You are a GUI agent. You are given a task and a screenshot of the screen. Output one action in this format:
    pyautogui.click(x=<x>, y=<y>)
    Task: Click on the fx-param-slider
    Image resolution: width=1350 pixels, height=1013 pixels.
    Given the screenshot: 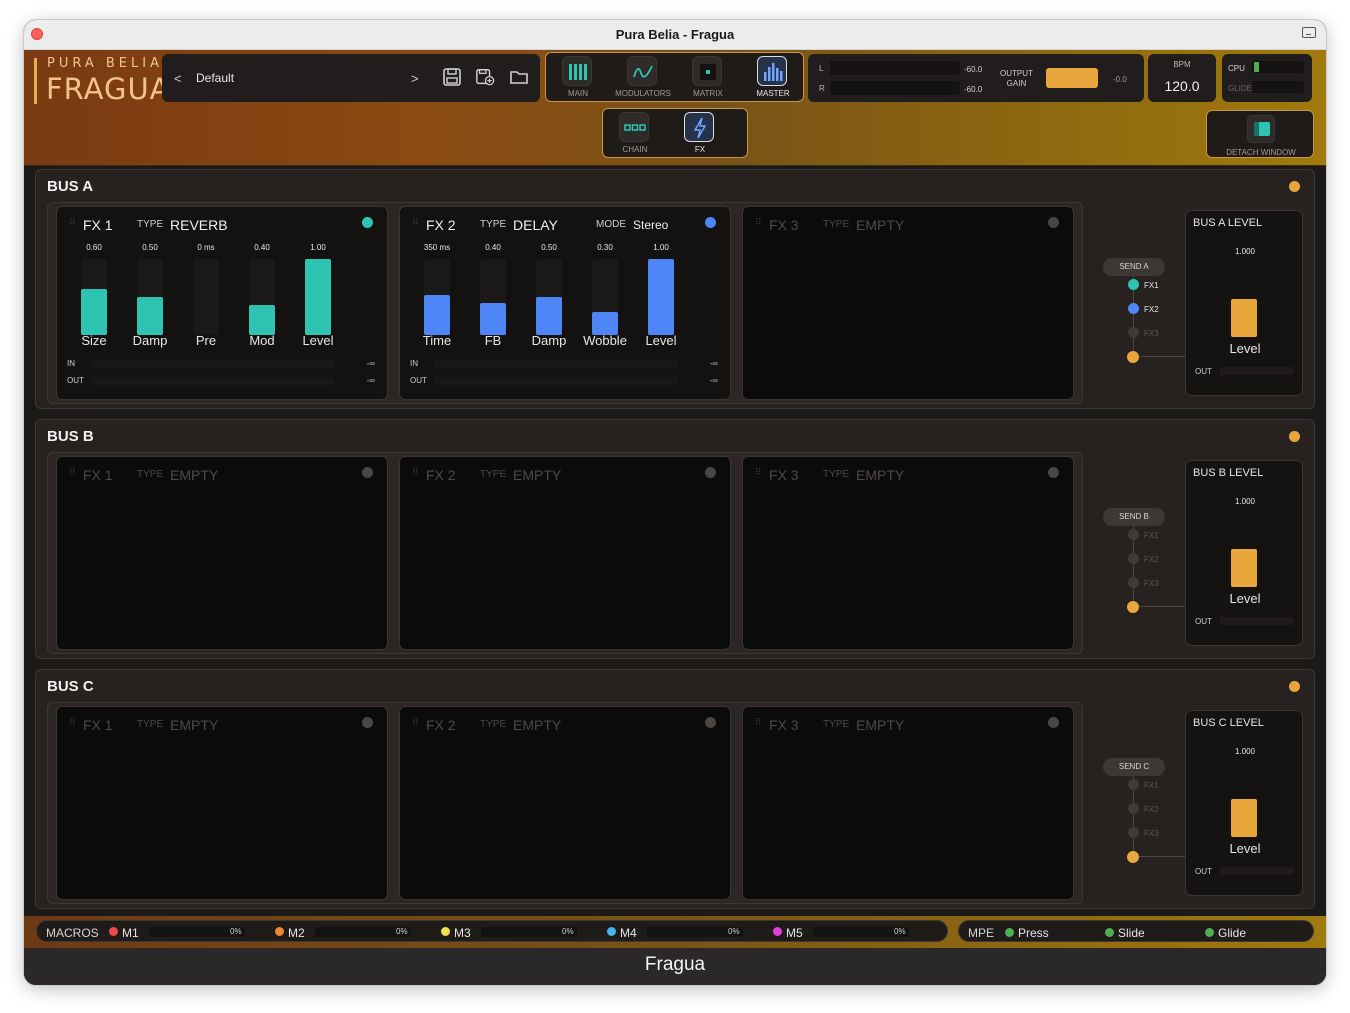 What is the action you would take?
    pyautogui.click(x=206, y=297)
    